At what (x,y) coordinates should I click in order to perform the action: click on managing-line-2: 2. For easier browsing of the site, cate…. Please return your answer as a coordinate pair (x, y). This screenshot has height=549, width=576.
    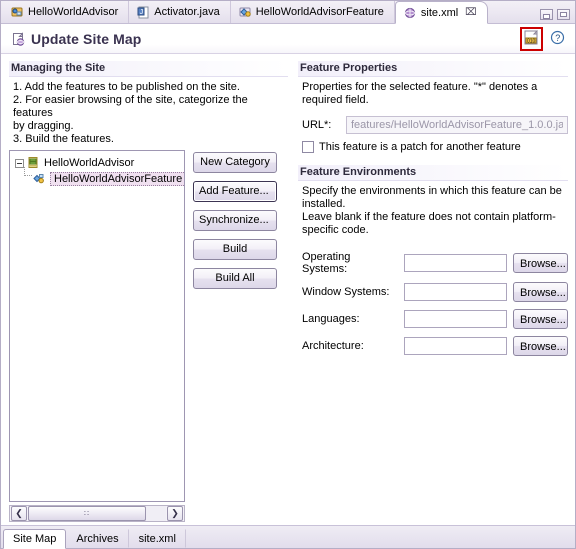
    Looking at the image, I should click on (130, 106).